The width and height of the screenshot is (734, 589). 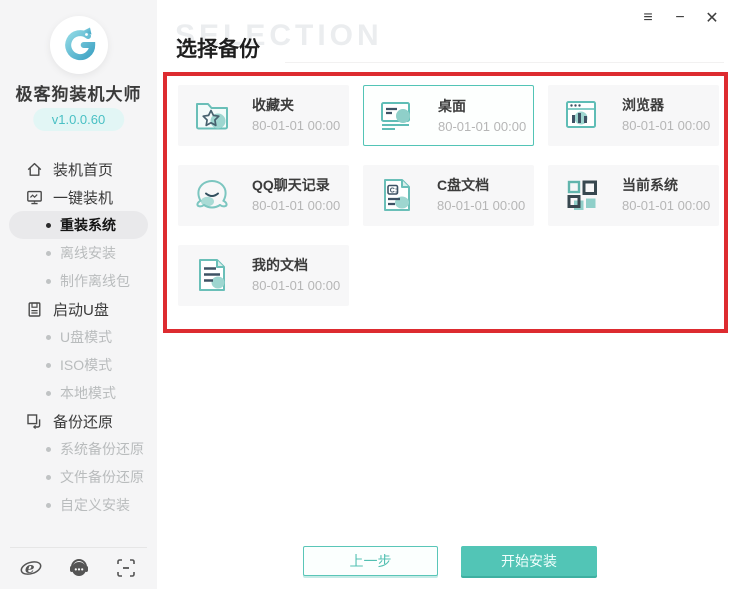 What do you see at coordinates (126, 568) in the screenshot?
I see `qr-scan-icon` at bounding box center [126, 568].